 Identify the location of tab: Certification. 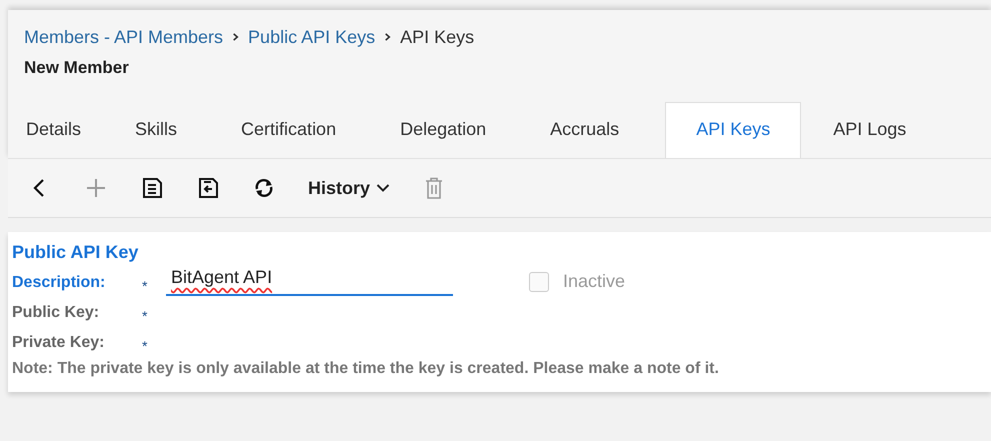
(288, 130).